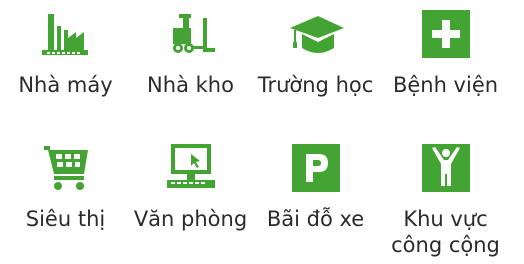 The width and height of the screenshot is (524, 264). What do you see at coordinates (65, 85) in the screenshot?
I see `tile-label: Nhà máy` at bounding box center [65, 85].